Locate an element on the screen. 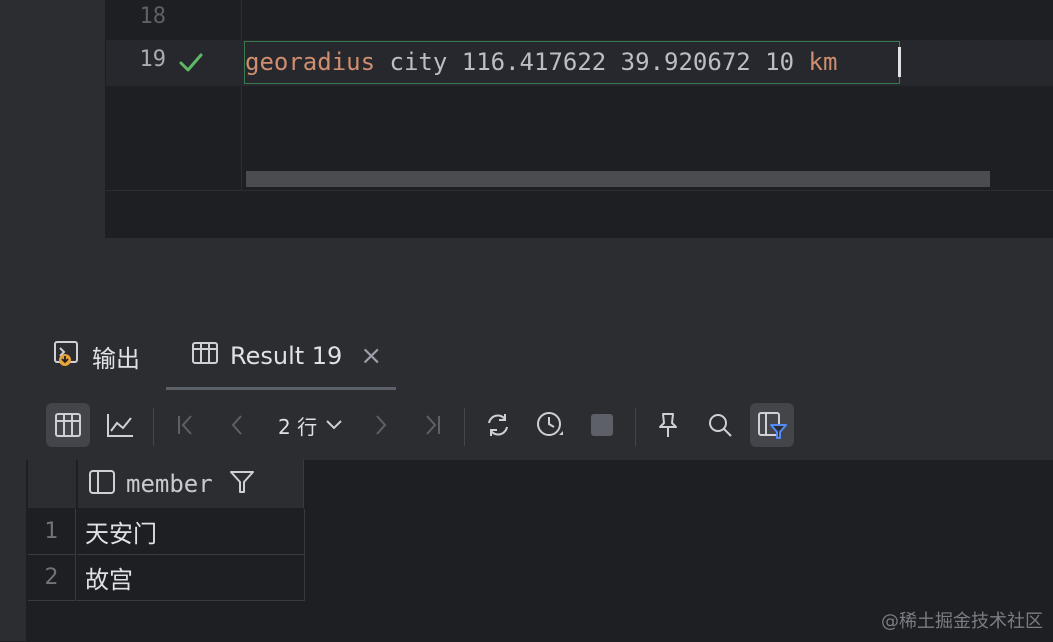 The height and width of the screenshot is (642, 1053). table-icon is located at coordinates (205, 356).